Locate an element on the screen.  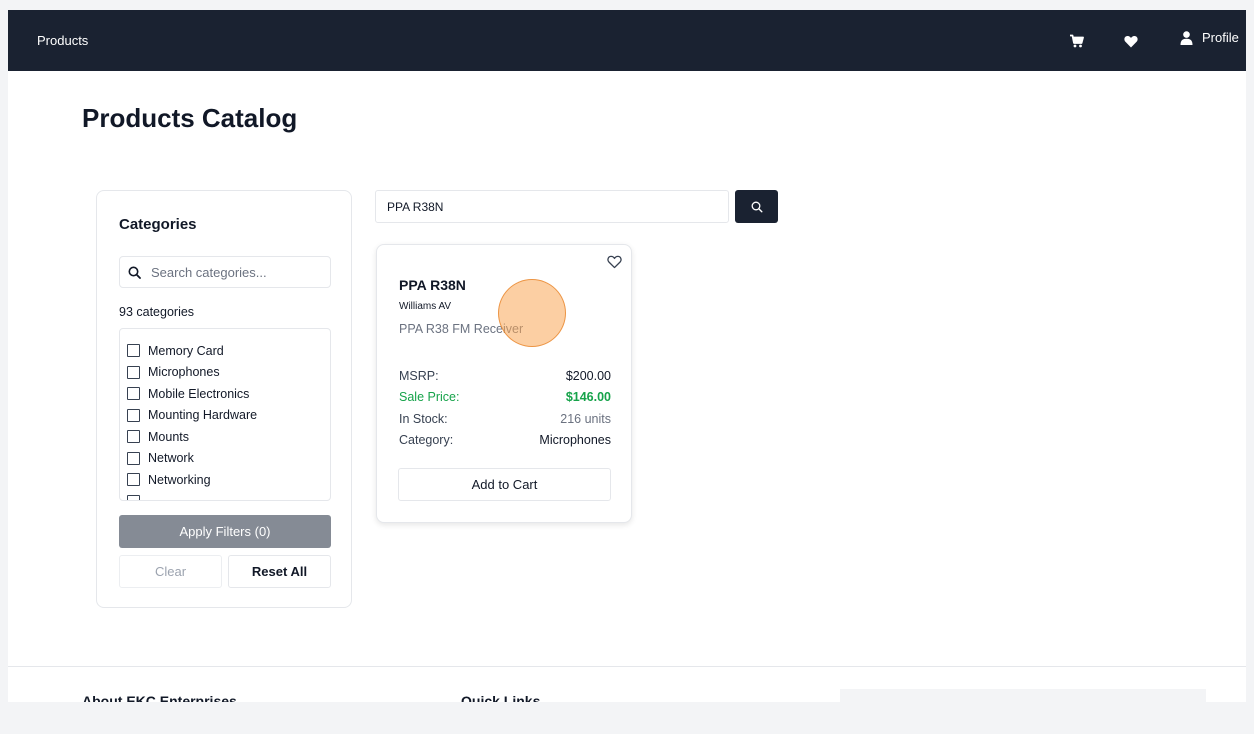
category-item: Mobile Electronics is located at coordinates (225, 394).